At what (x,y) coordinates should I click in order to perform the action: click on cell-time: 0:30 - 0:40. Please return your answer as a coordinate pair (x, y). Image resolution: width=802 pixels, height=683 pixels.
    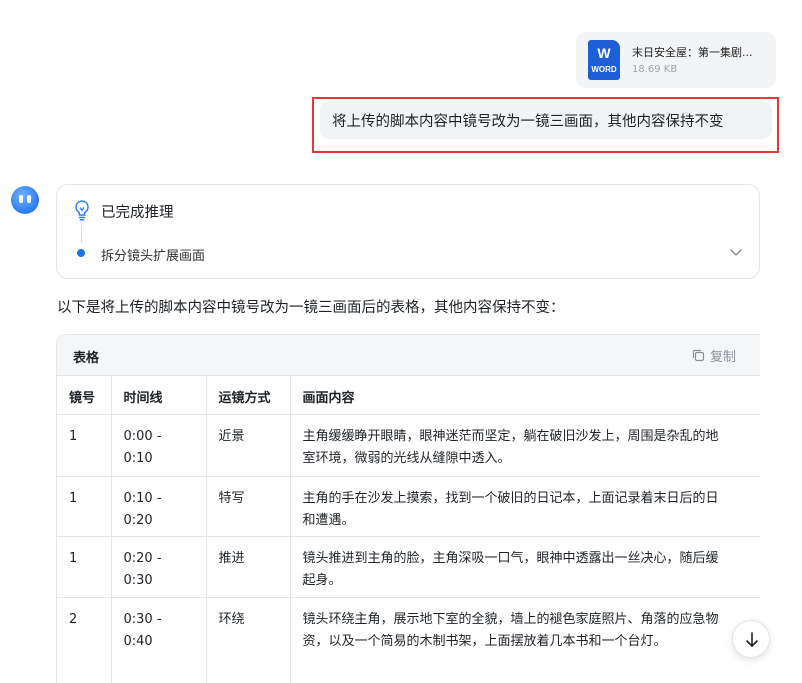
    Looking at the image, I should click on (159, 640).